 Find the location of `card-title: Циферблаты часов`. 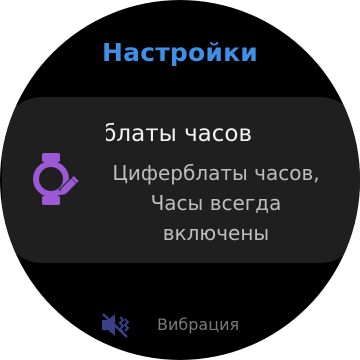

card-title: Циферблаты часов is located at coordinates (179, 134).